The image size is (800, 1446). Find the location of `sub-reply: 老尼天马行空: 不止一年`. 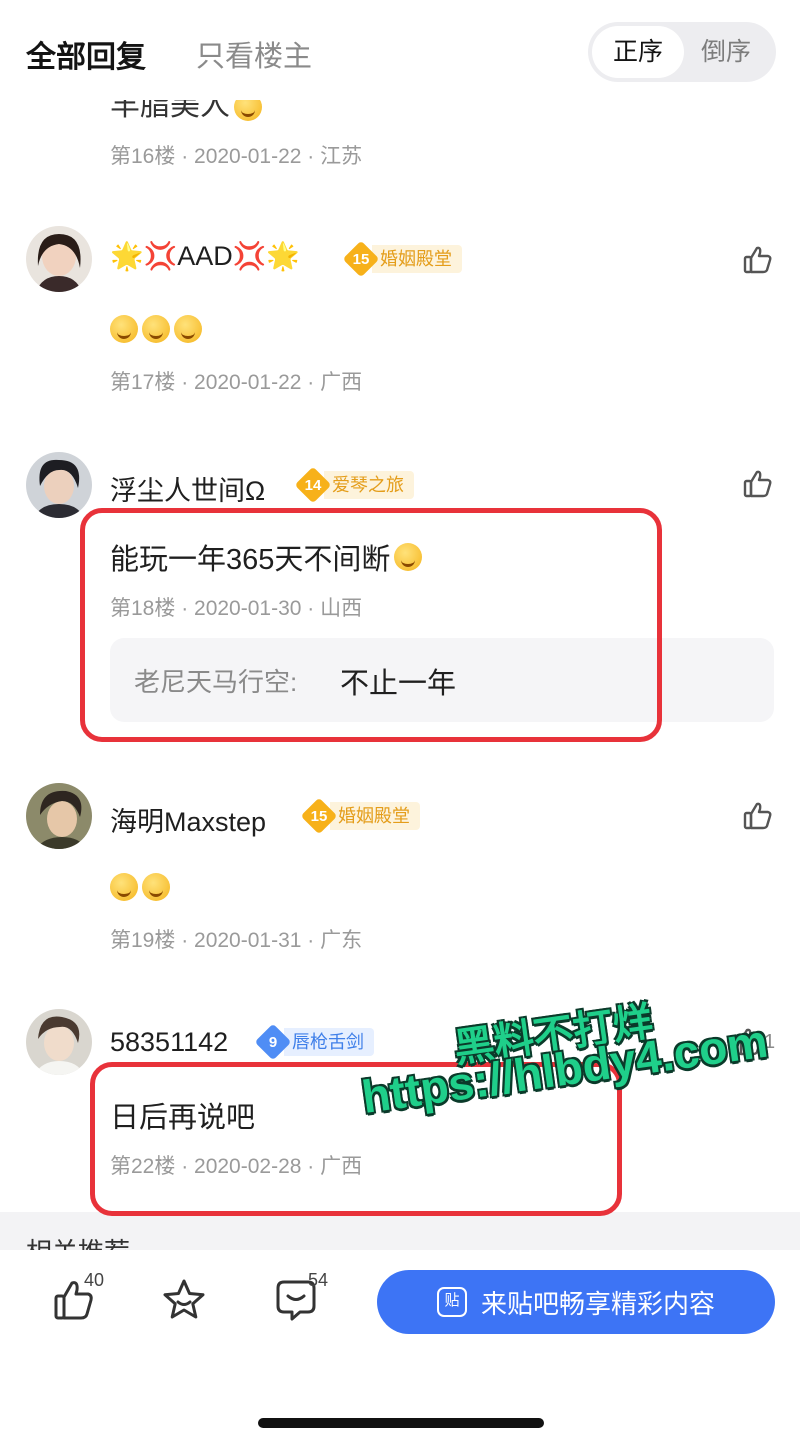

sub-reply: 老尼天马行空: 不止一年 is located at coordinates (442, 680).